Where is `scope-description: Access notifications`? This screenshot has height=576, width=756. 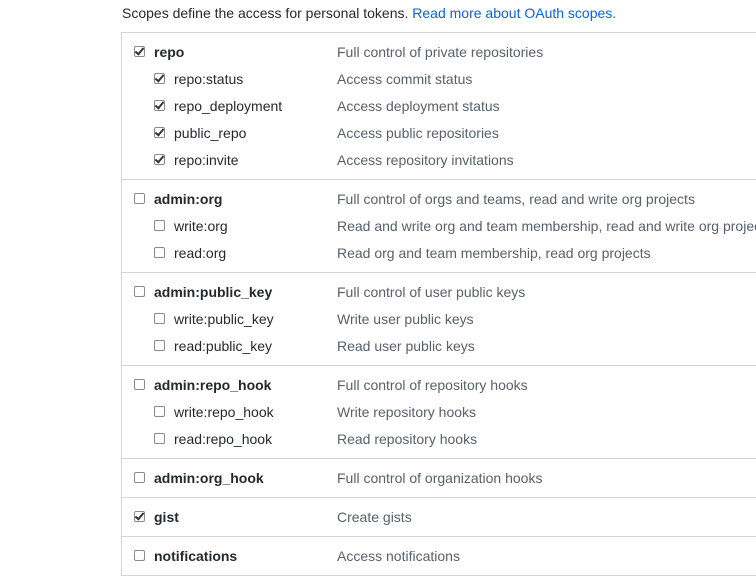
scope-description: Access notifications is located at coordinates (398, 556).